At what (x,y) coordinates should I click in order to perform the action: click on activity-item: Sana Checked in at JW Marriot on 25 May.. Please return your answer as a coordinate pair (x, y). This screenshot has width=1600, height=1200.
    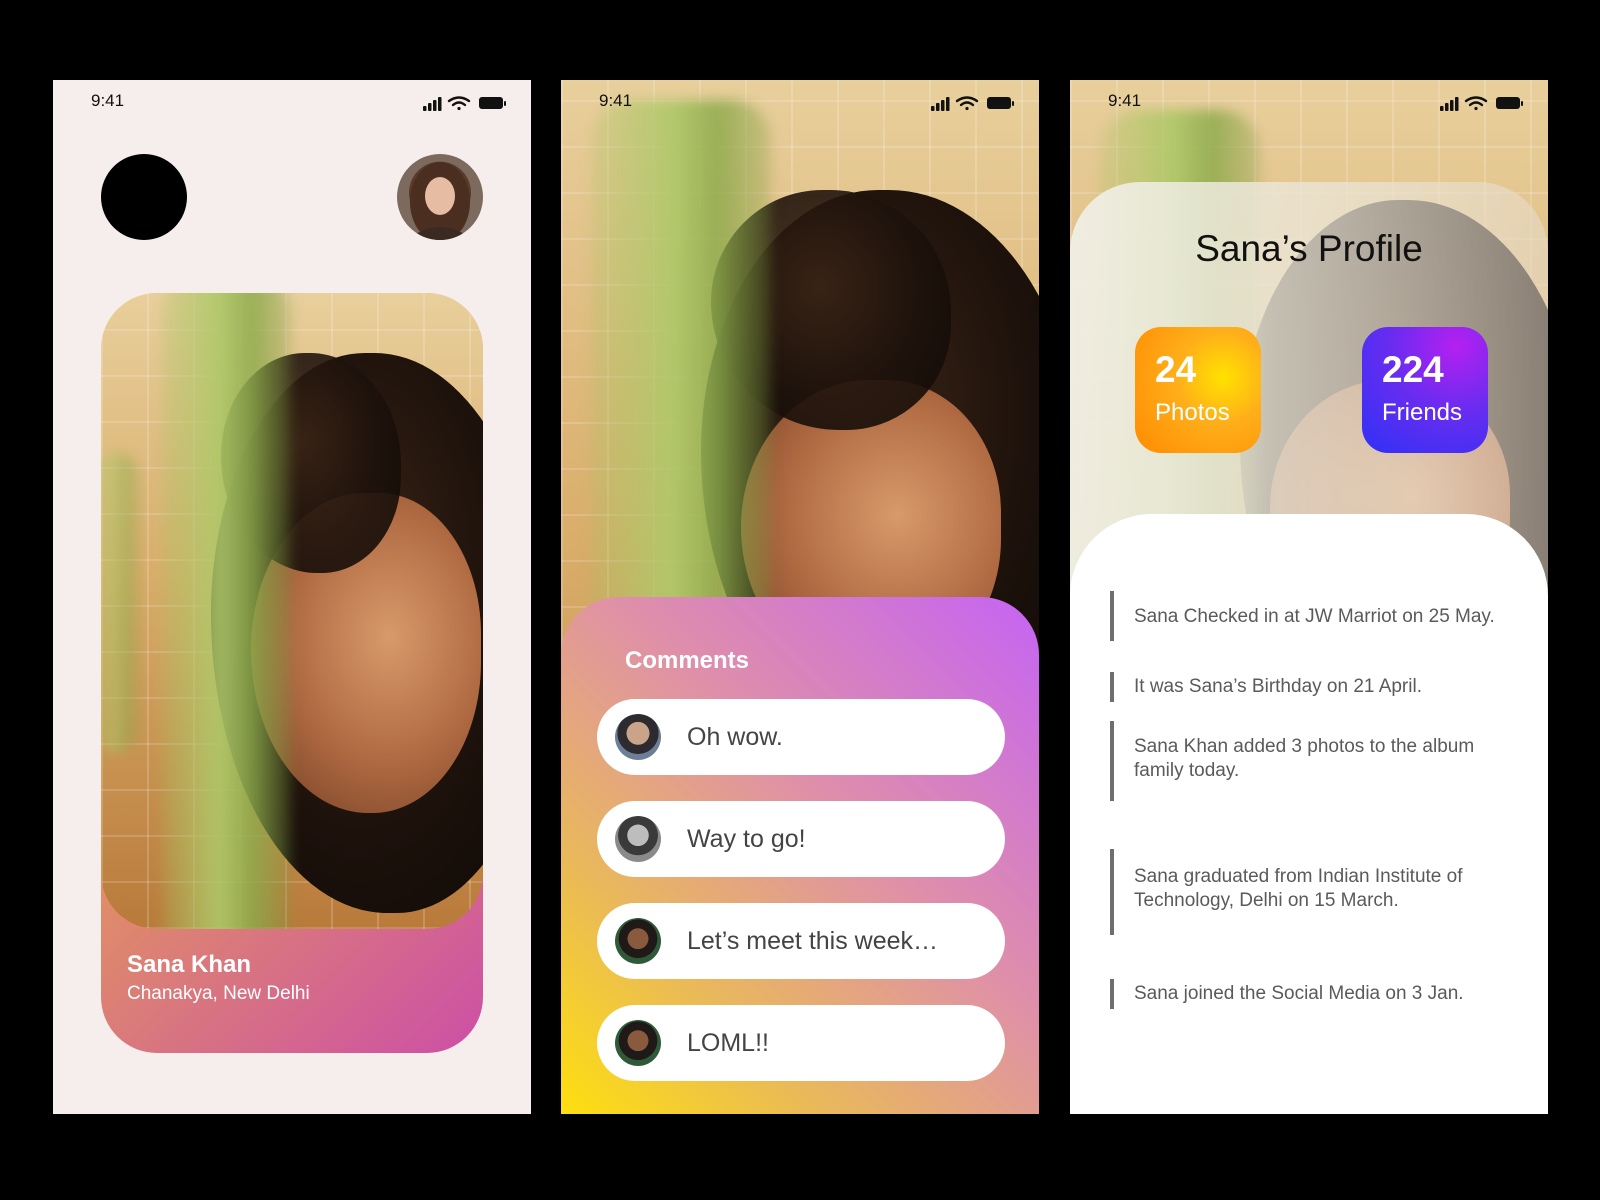
    Looking at the image, I should click on (1315, 616).